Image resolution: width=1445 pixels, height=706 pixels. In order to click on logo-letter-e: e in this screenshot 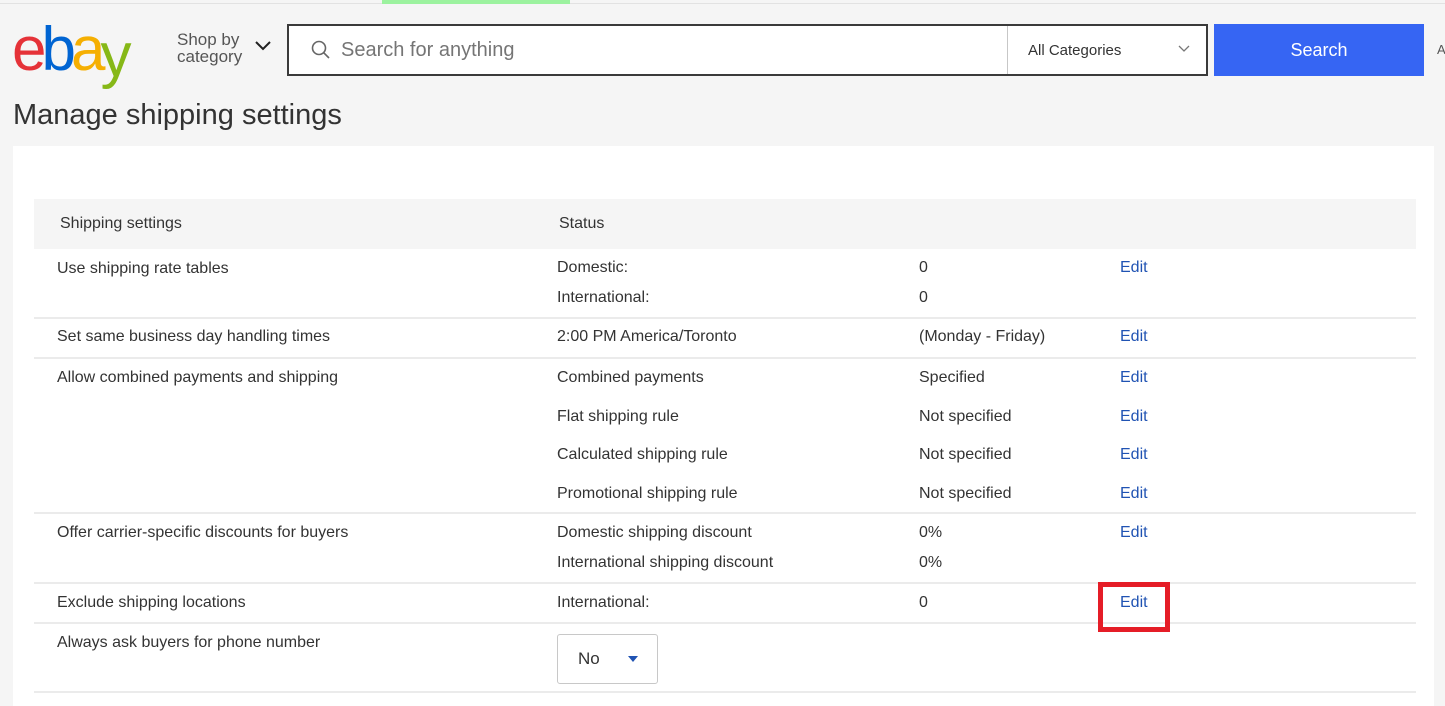, I will do `click(29, 49)`.